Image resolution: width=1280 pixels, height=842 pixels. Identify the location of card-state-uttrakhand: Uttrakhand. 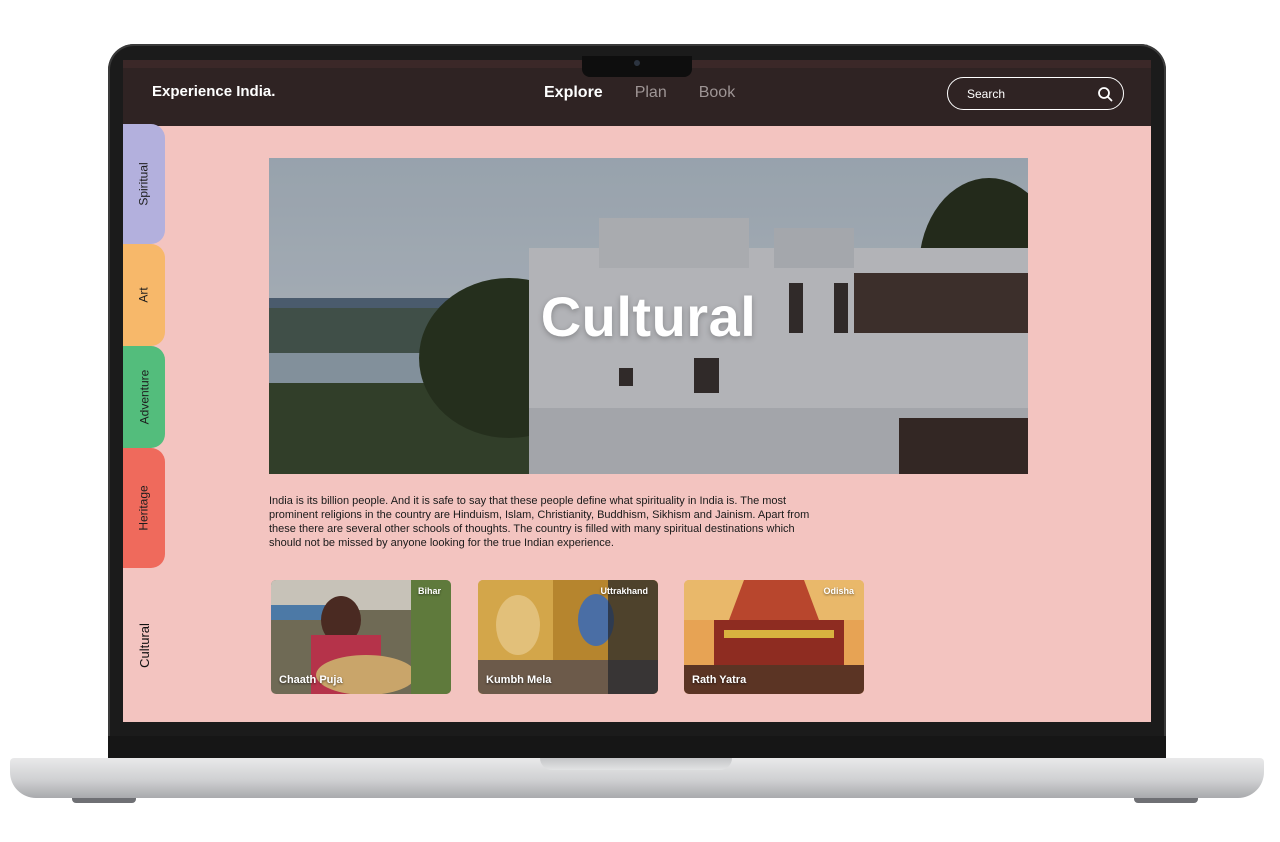
(624, 591).